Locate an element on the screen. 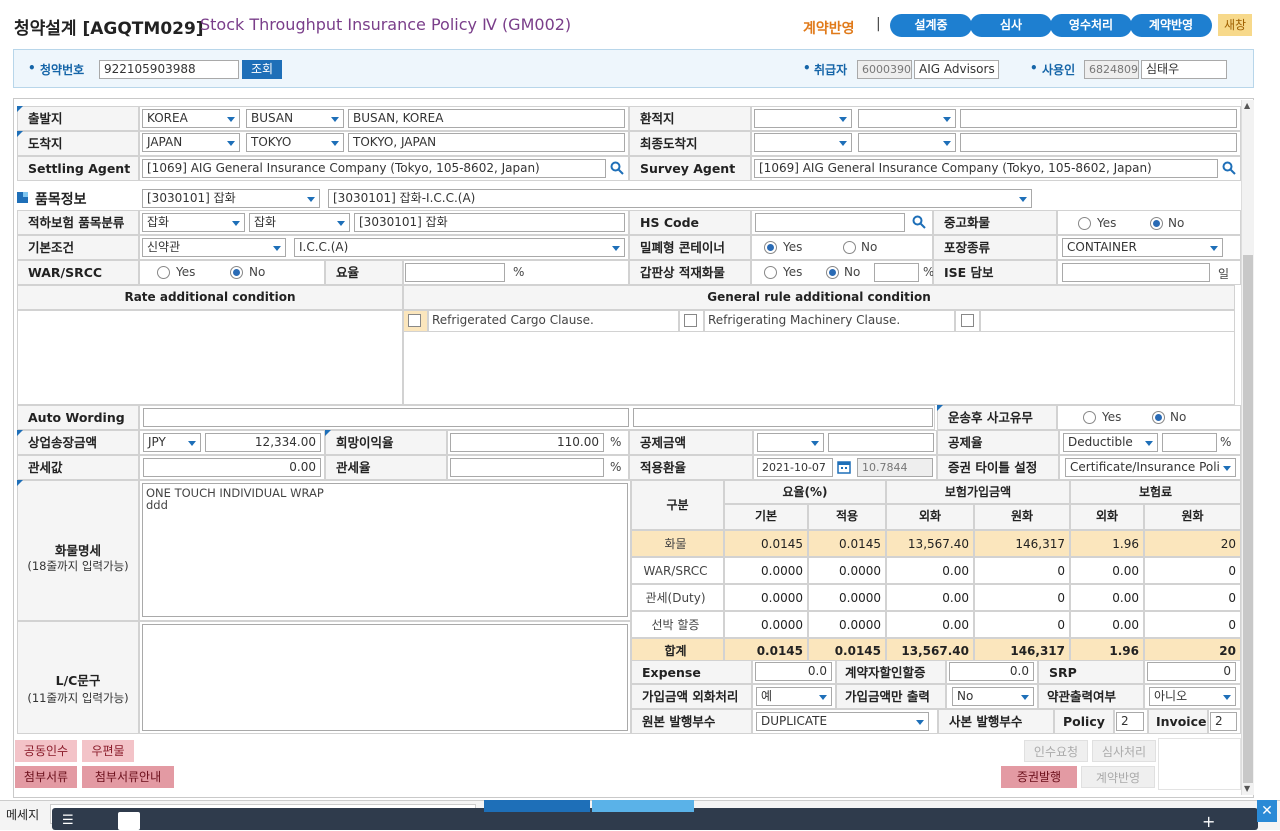  close-icon: ✕ is located at coordinates (1267, 811).